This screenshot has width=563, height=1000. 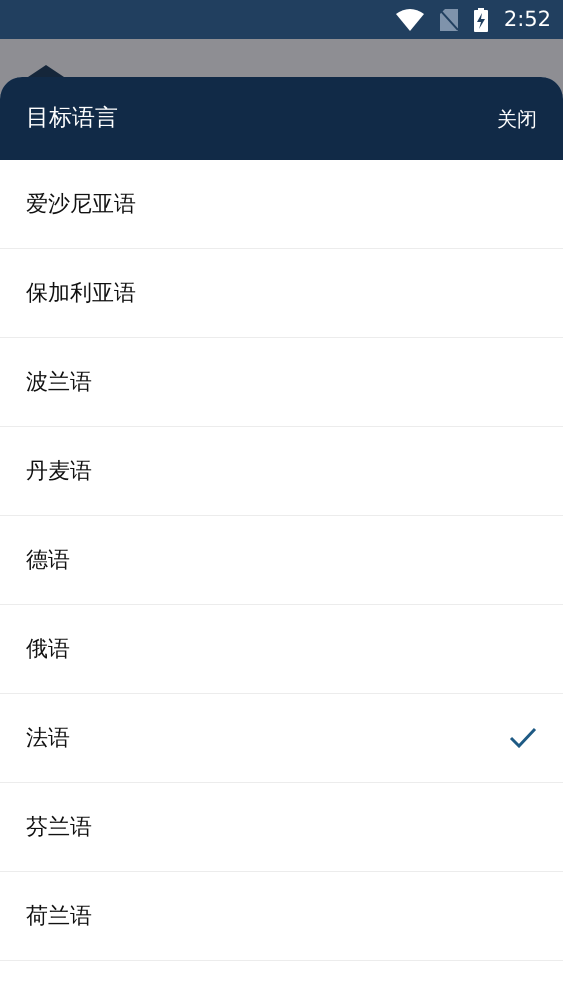 What do you see at coordinates (527, 19) in the screenshot?
I see `status-time: 2:52` at bounding box center [527, 19].